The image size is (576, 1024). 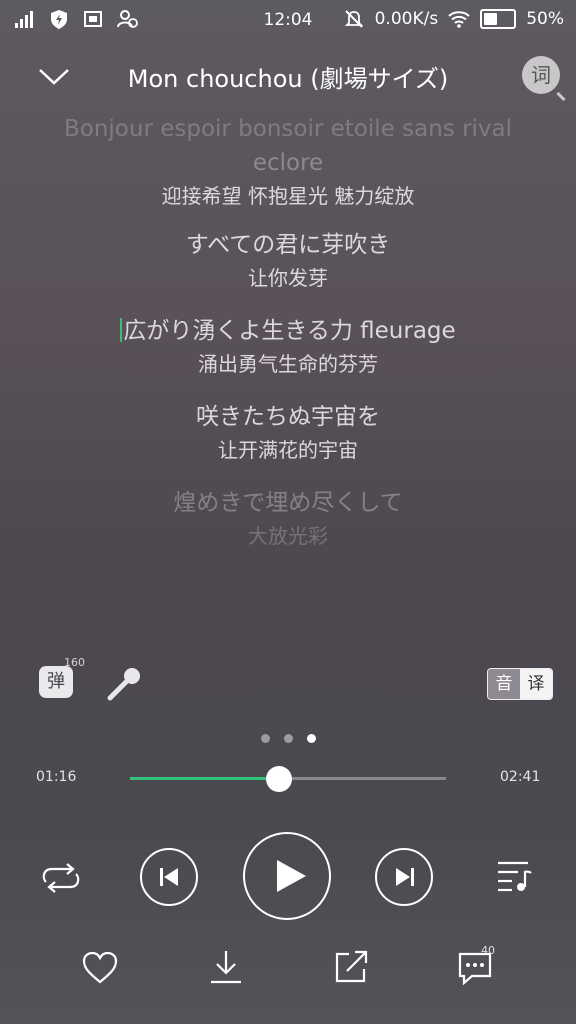 I want to click on lyric-translation: 大放光彩, so click(x=288, y=536).